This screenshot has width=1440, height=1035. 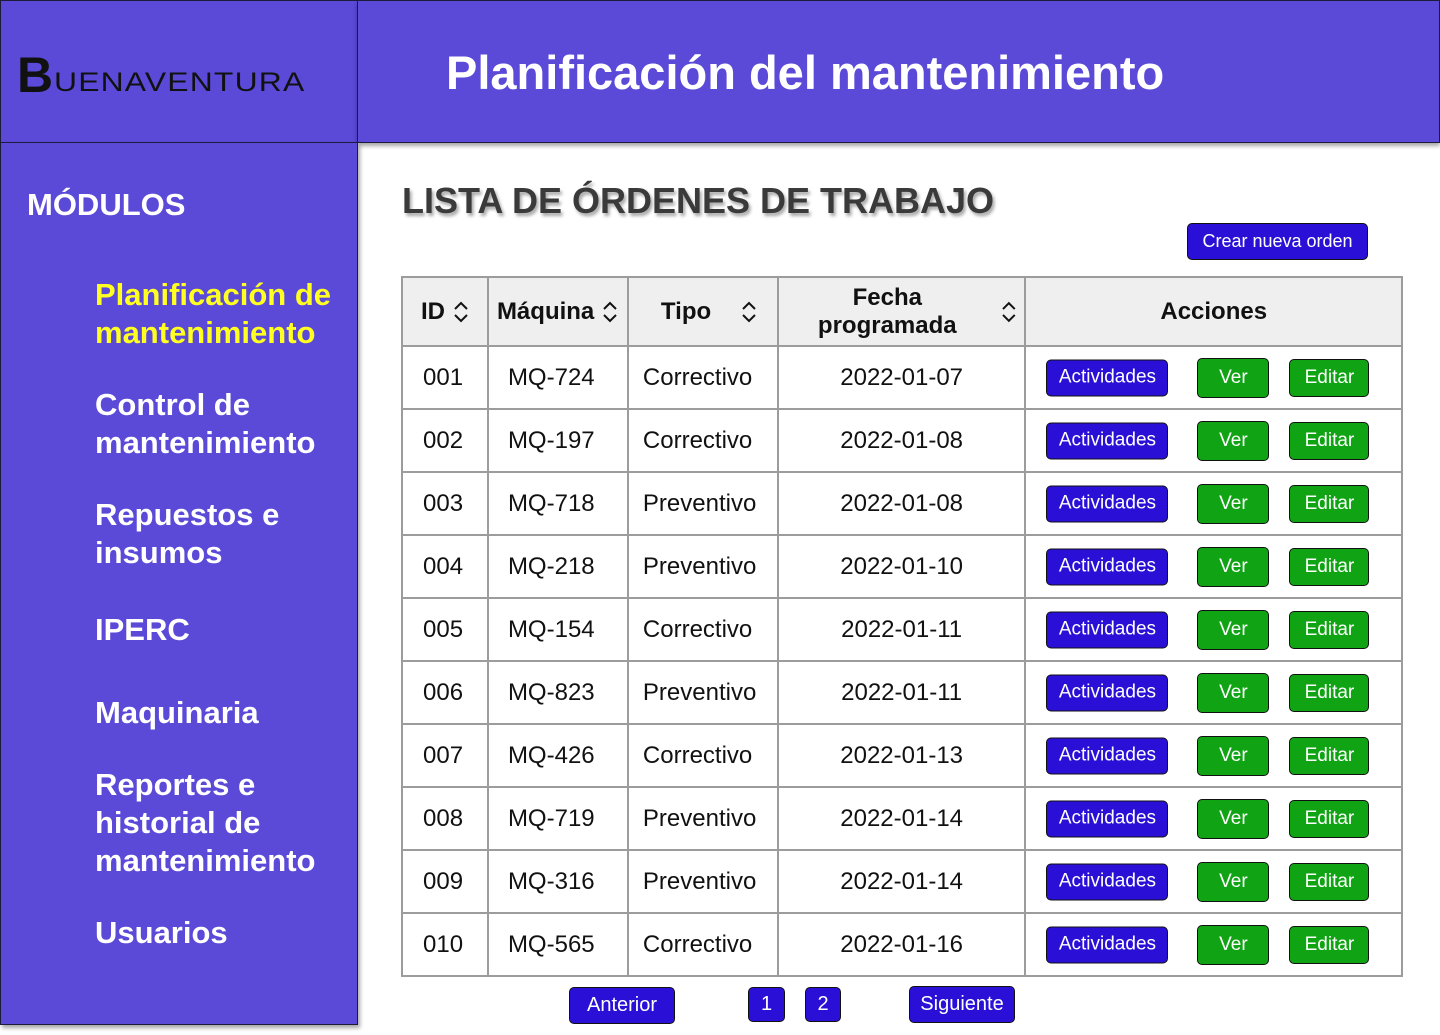 I want to click on cell-id: 007, so click(x=445, y=755).